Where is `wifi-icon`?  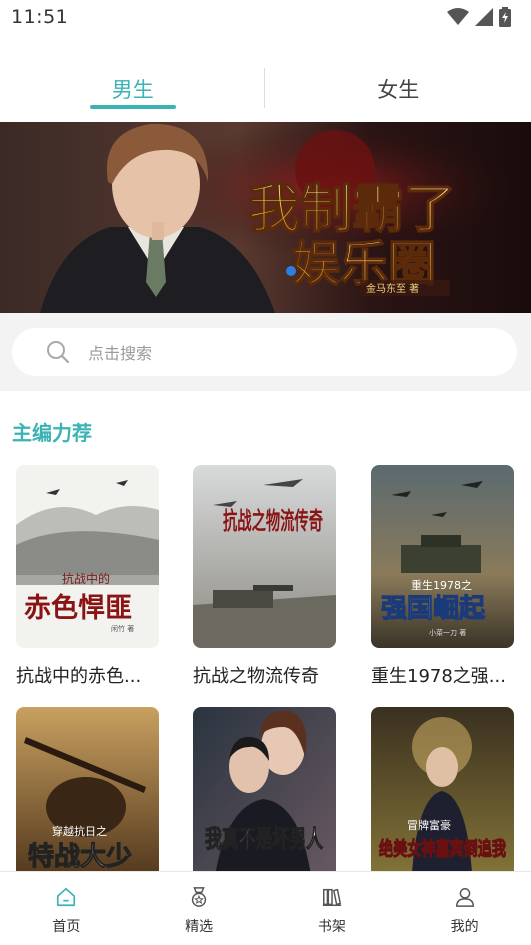 wifi-icon is located at coordinates (458, 16).